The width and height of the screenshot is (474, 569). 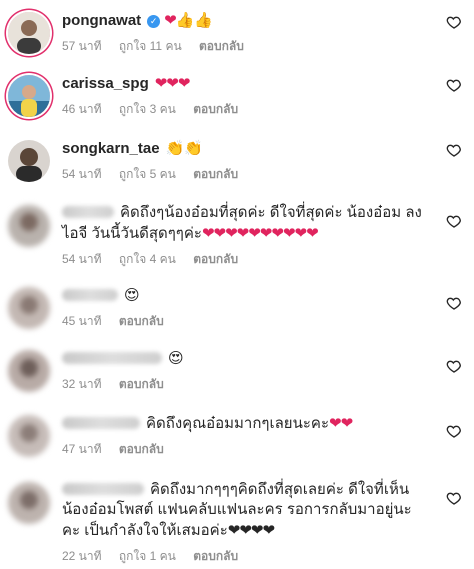 I want to click on comment-text: ❤❤❤, so click(x=172, y=83).